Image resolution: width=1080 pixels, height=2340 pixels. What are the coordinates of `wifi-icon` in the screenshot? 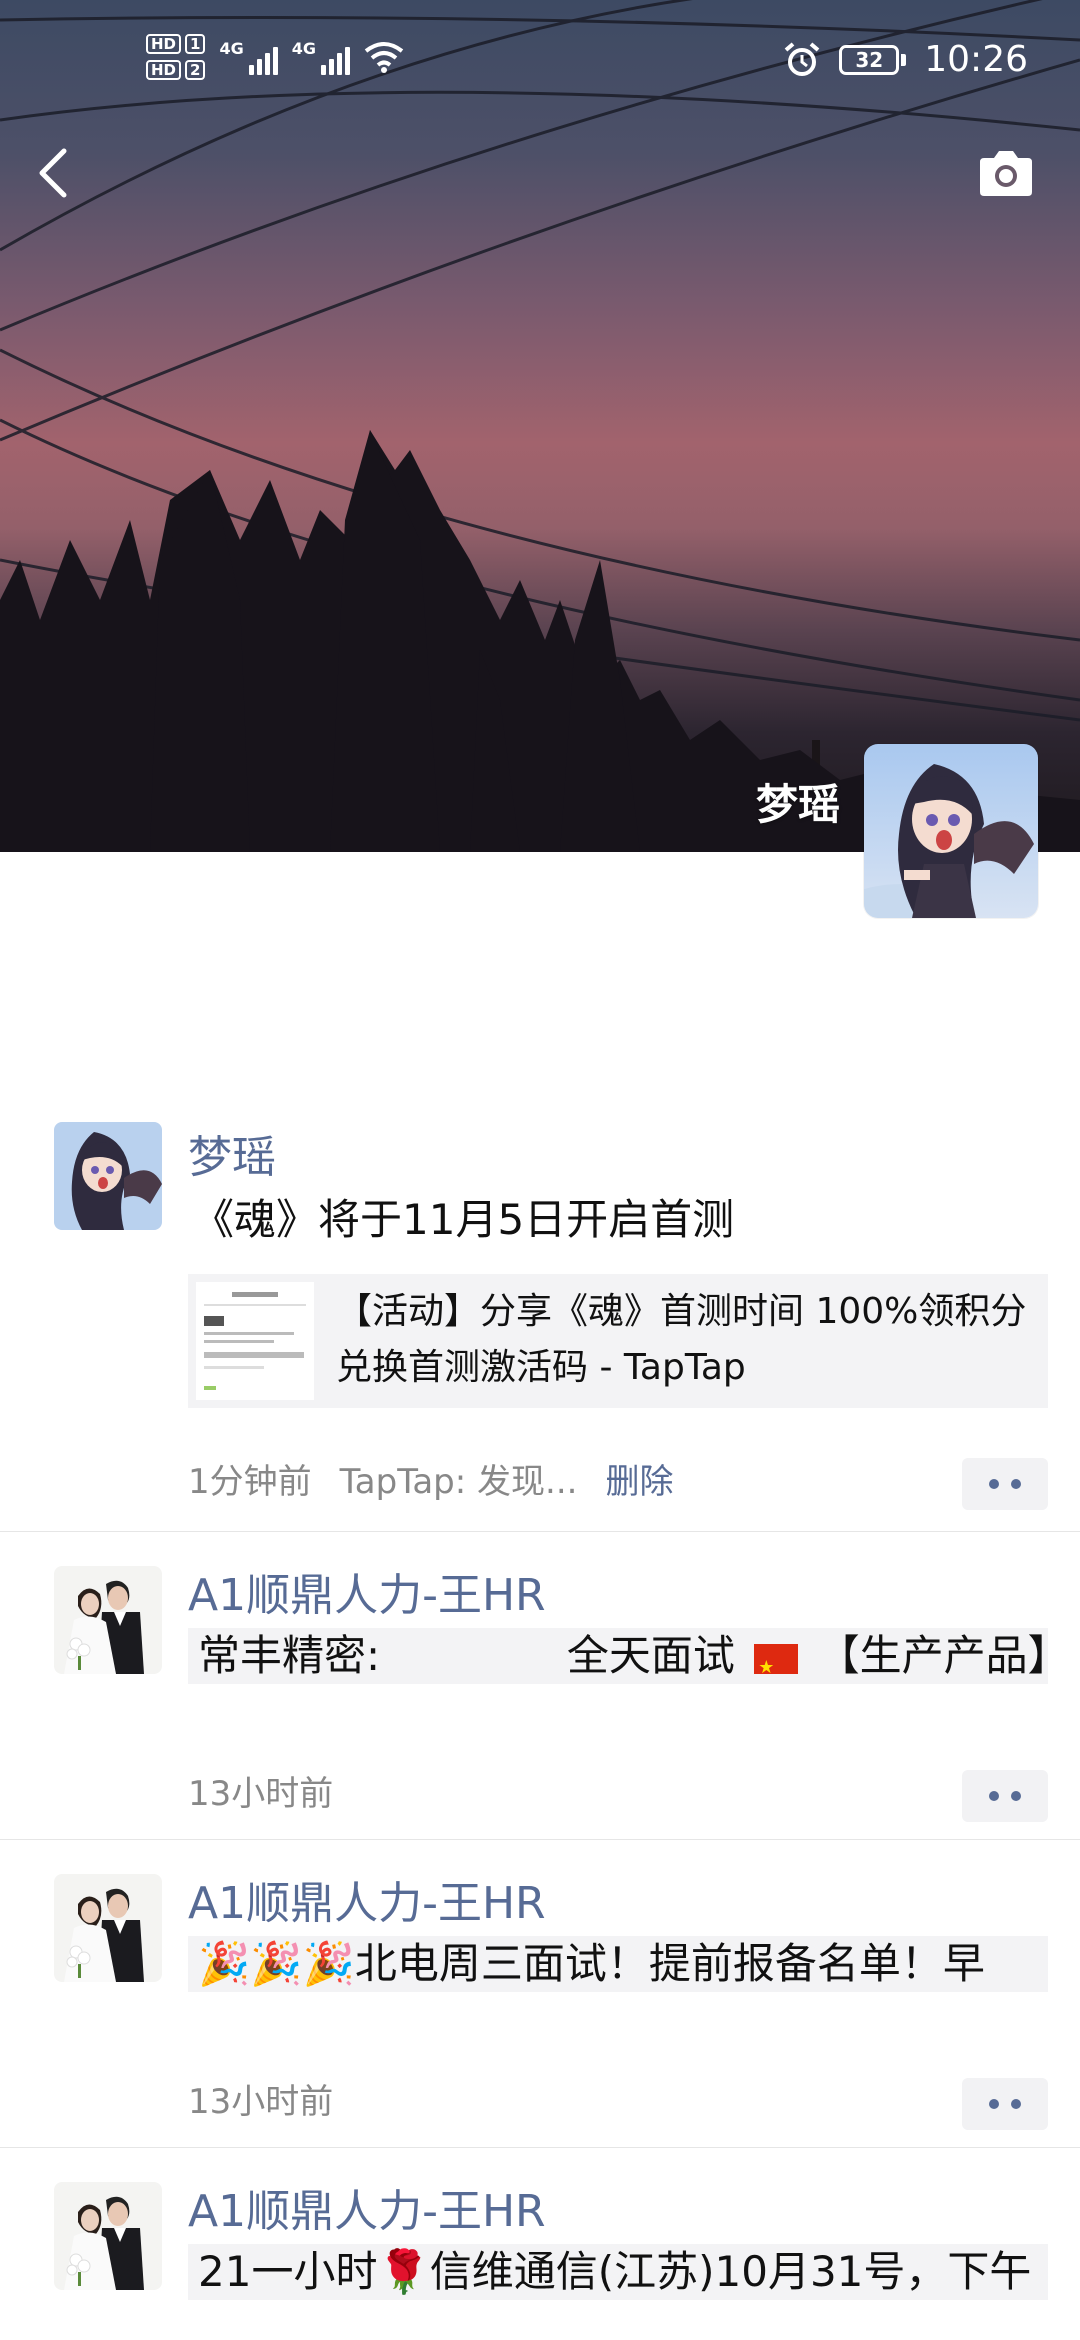 It's located at (384, 57).